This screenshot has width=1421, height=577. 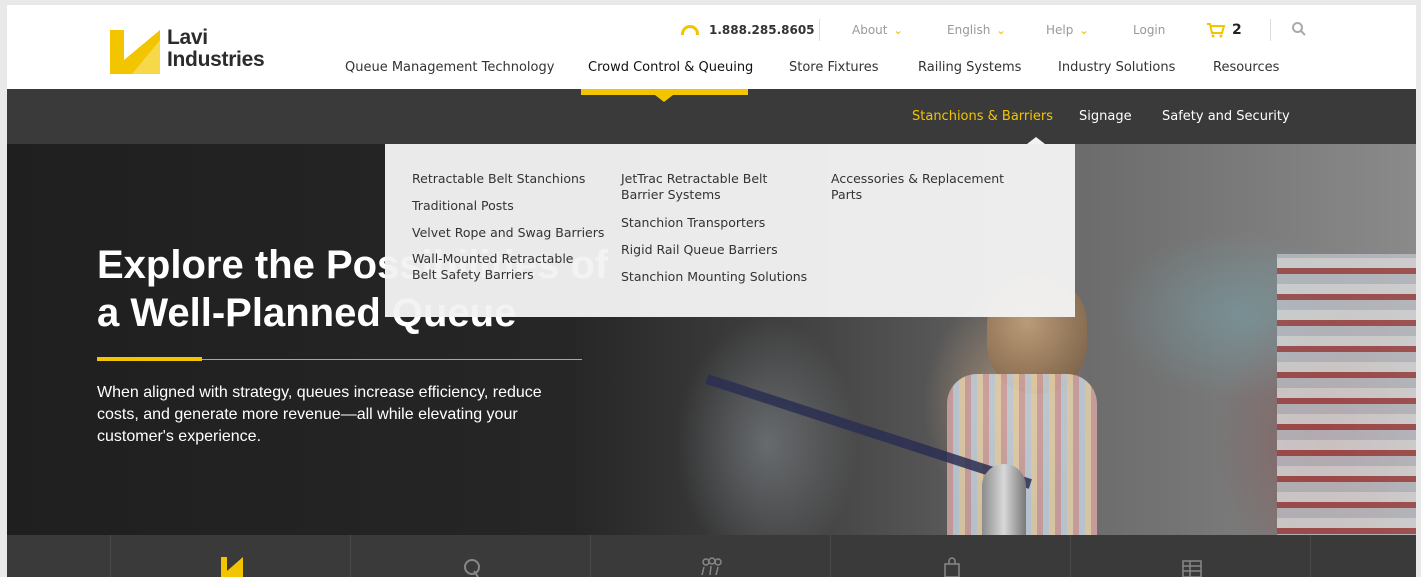 I want to click on solutions-strip, so click(x=711, y=556).